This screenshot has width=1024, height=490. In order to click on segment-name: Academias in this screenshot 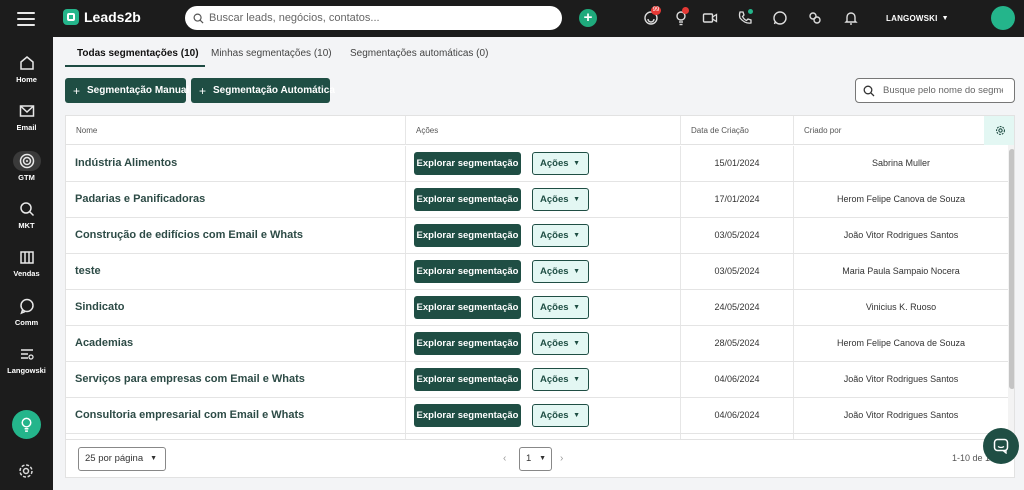, I will do `click(236, 343)`.